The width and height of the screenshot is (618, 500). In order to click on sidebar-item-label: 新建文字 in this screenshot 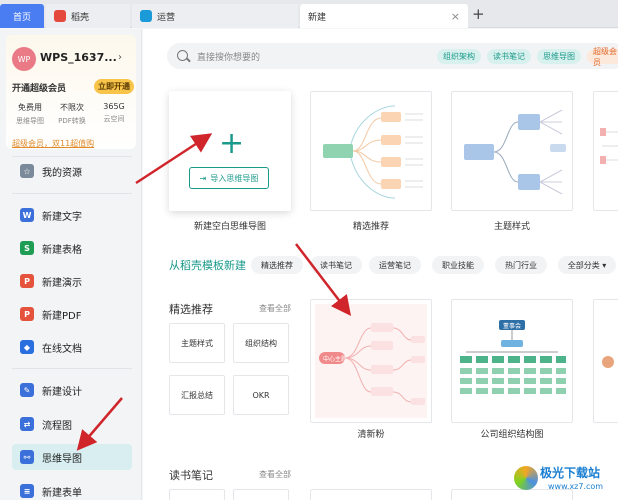, I will do `click(62, 217)`.